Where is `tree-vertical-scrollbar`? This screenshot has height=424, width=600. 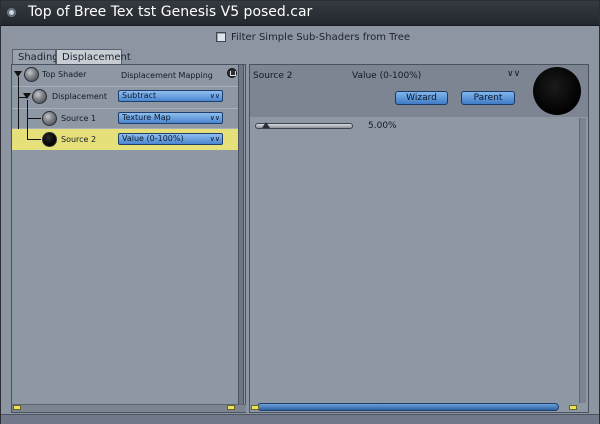
tree-vertical-scrollbar is located at coordinates (241, 238).